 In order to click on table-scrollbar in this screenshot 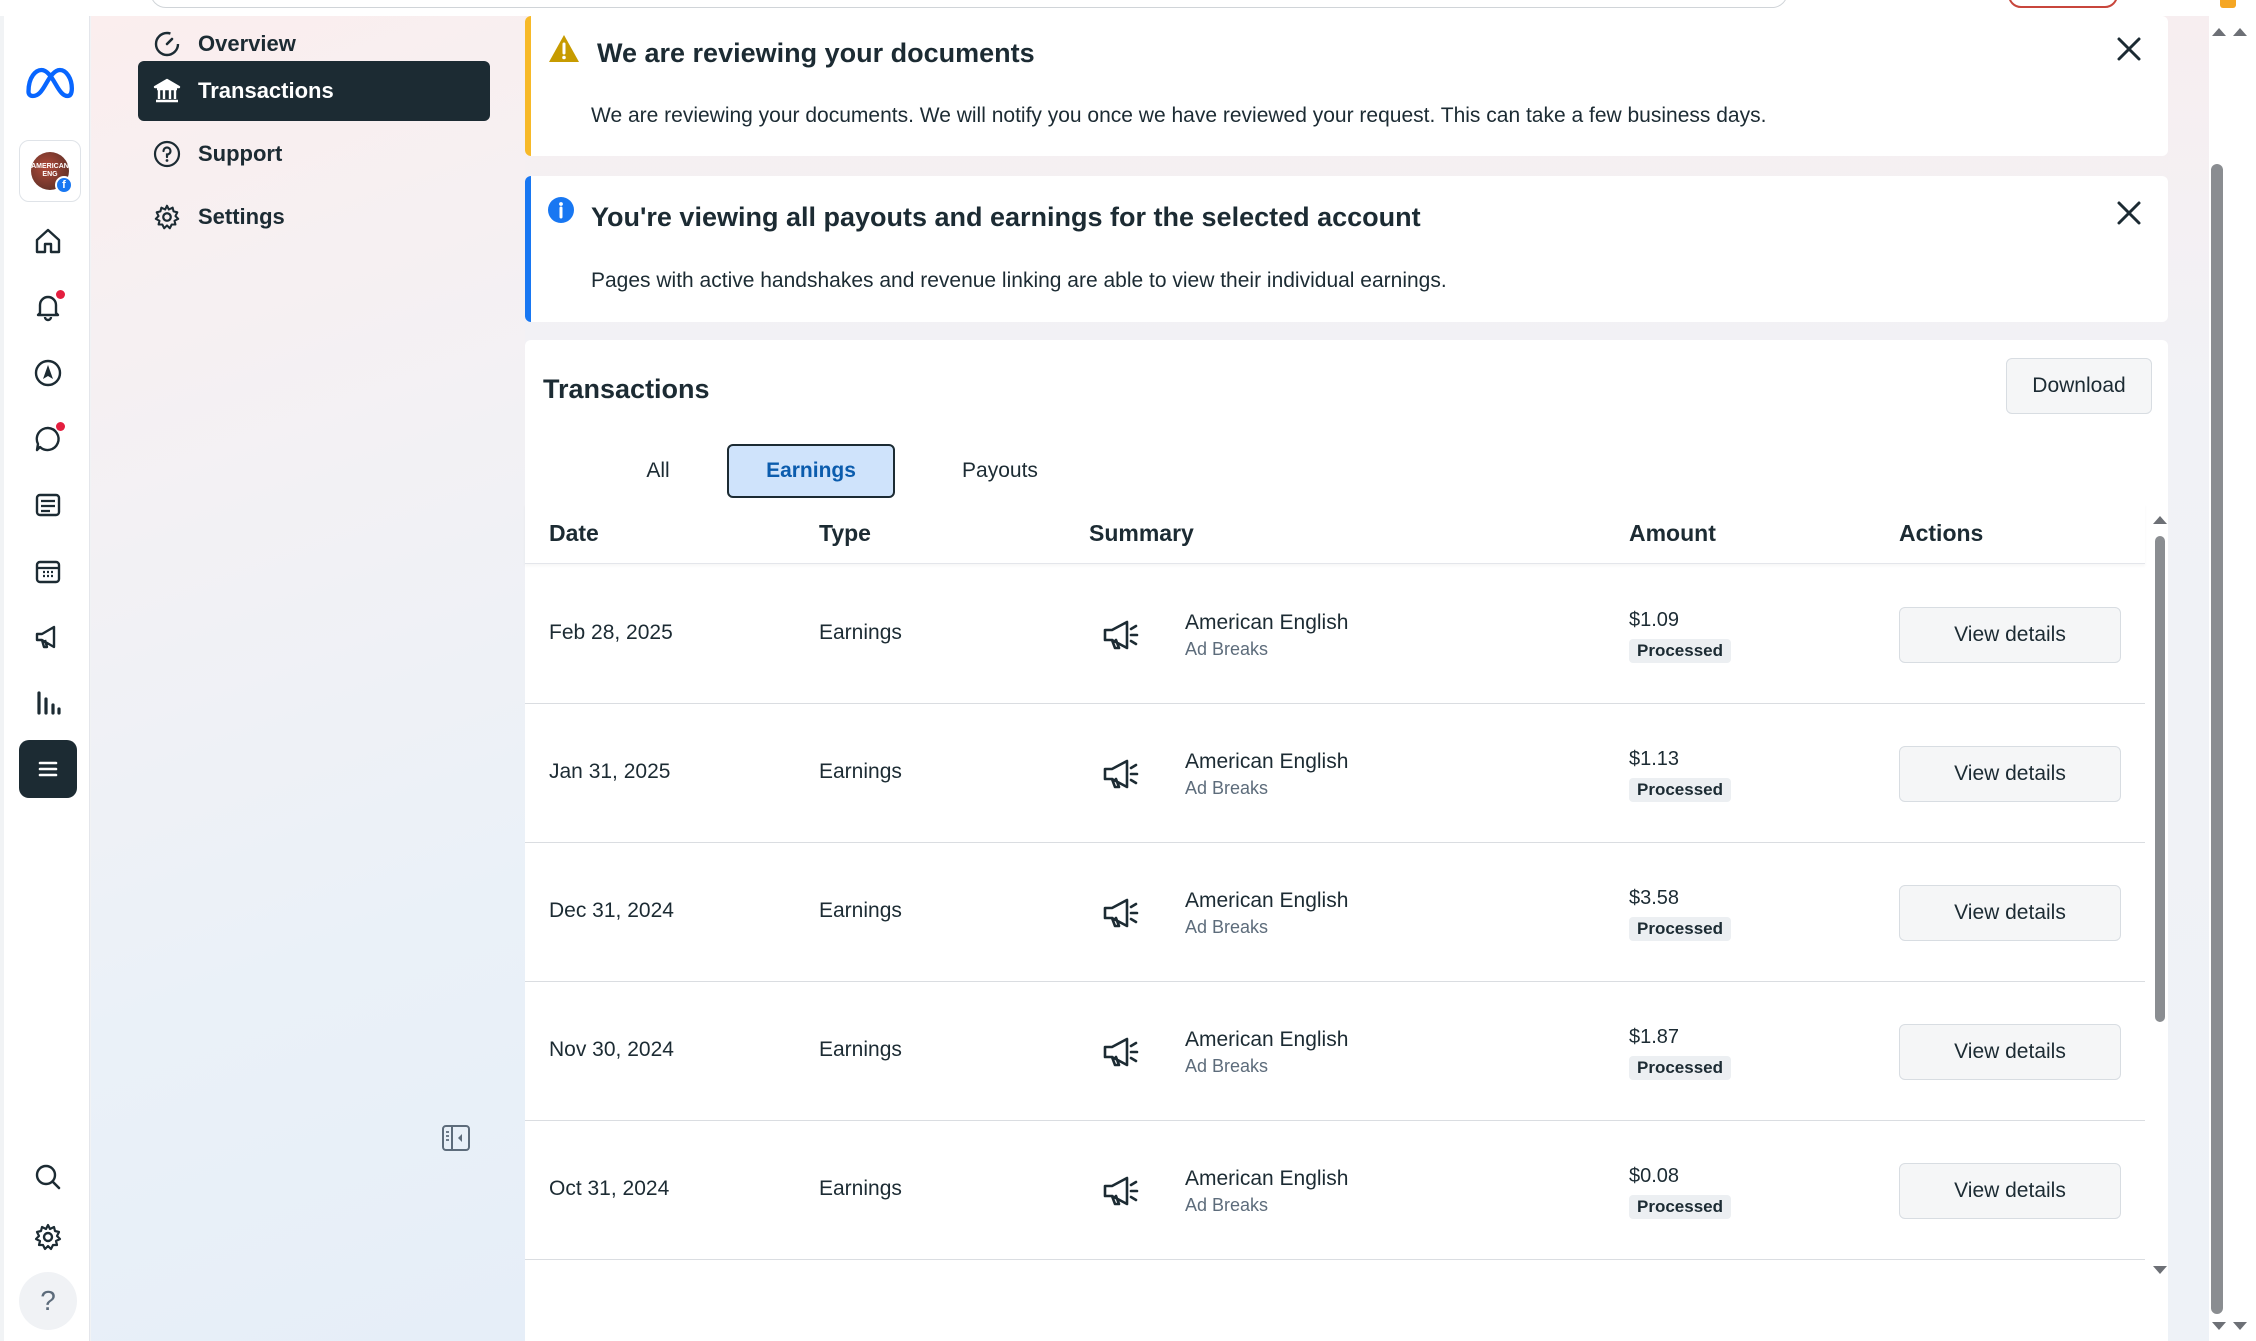, I will do `click(2159, 894)`.